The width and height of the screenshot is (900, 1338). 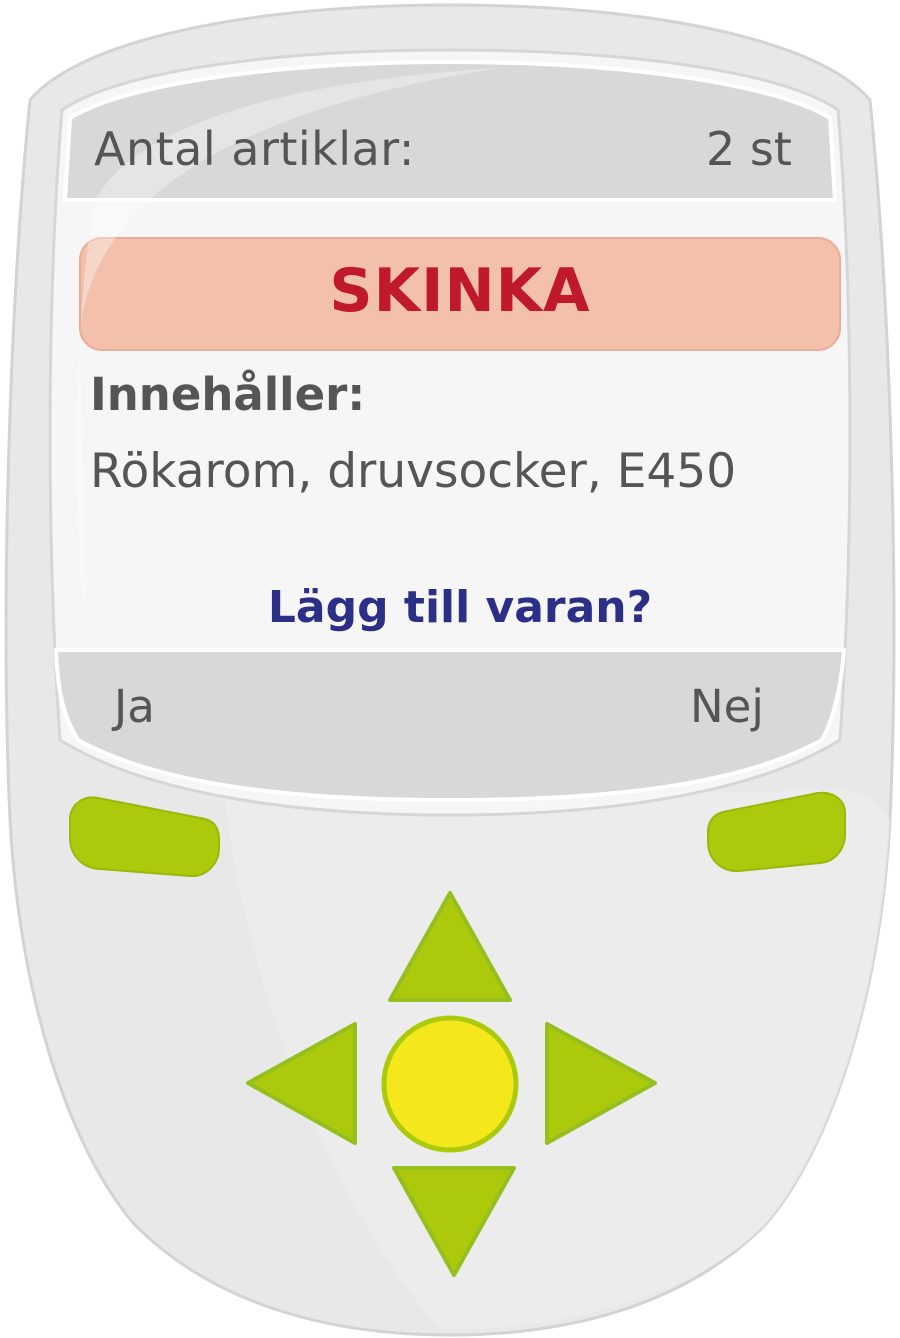 I want to click on soft-key-right-label: Nej, so click(x=727, y=706).